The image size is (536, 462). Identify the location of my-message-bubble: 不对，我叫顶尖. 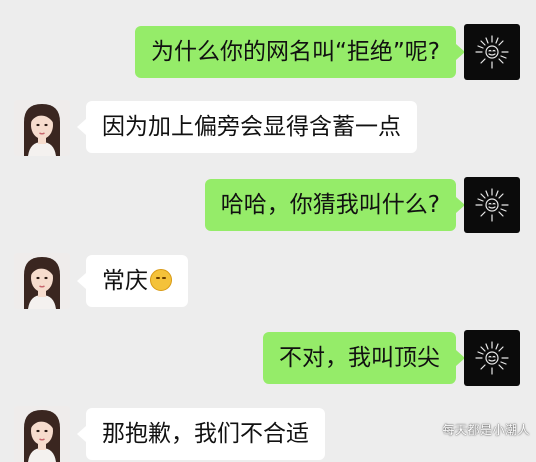
(364, 358).